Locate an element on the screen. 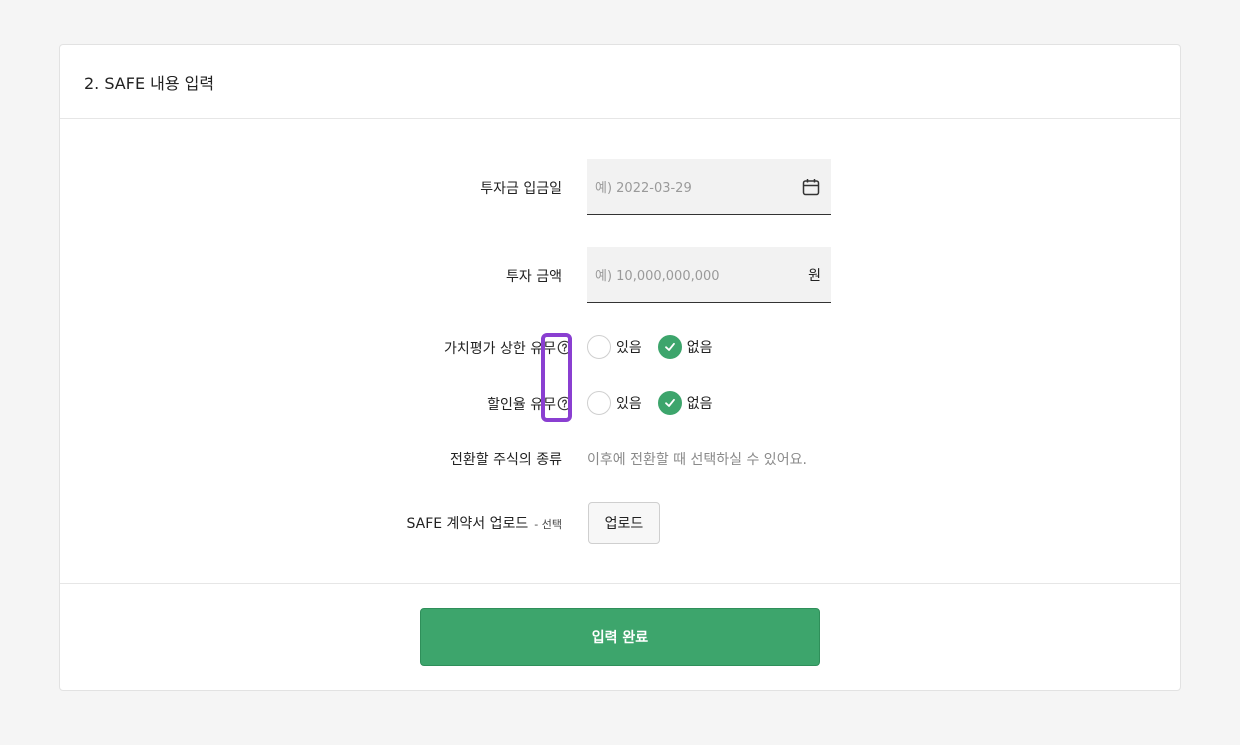 This screenshot has width=1240, height=745. valuation-cap-label-row: 가치평가 상한 유무 is located at coordinates (508, 348).